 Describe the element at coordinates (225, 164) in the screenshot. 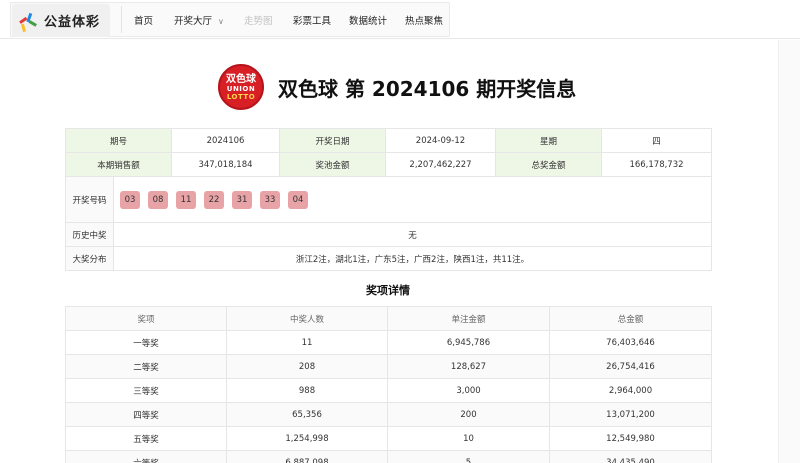

I see `sales-value: 347,018,184` at that location.